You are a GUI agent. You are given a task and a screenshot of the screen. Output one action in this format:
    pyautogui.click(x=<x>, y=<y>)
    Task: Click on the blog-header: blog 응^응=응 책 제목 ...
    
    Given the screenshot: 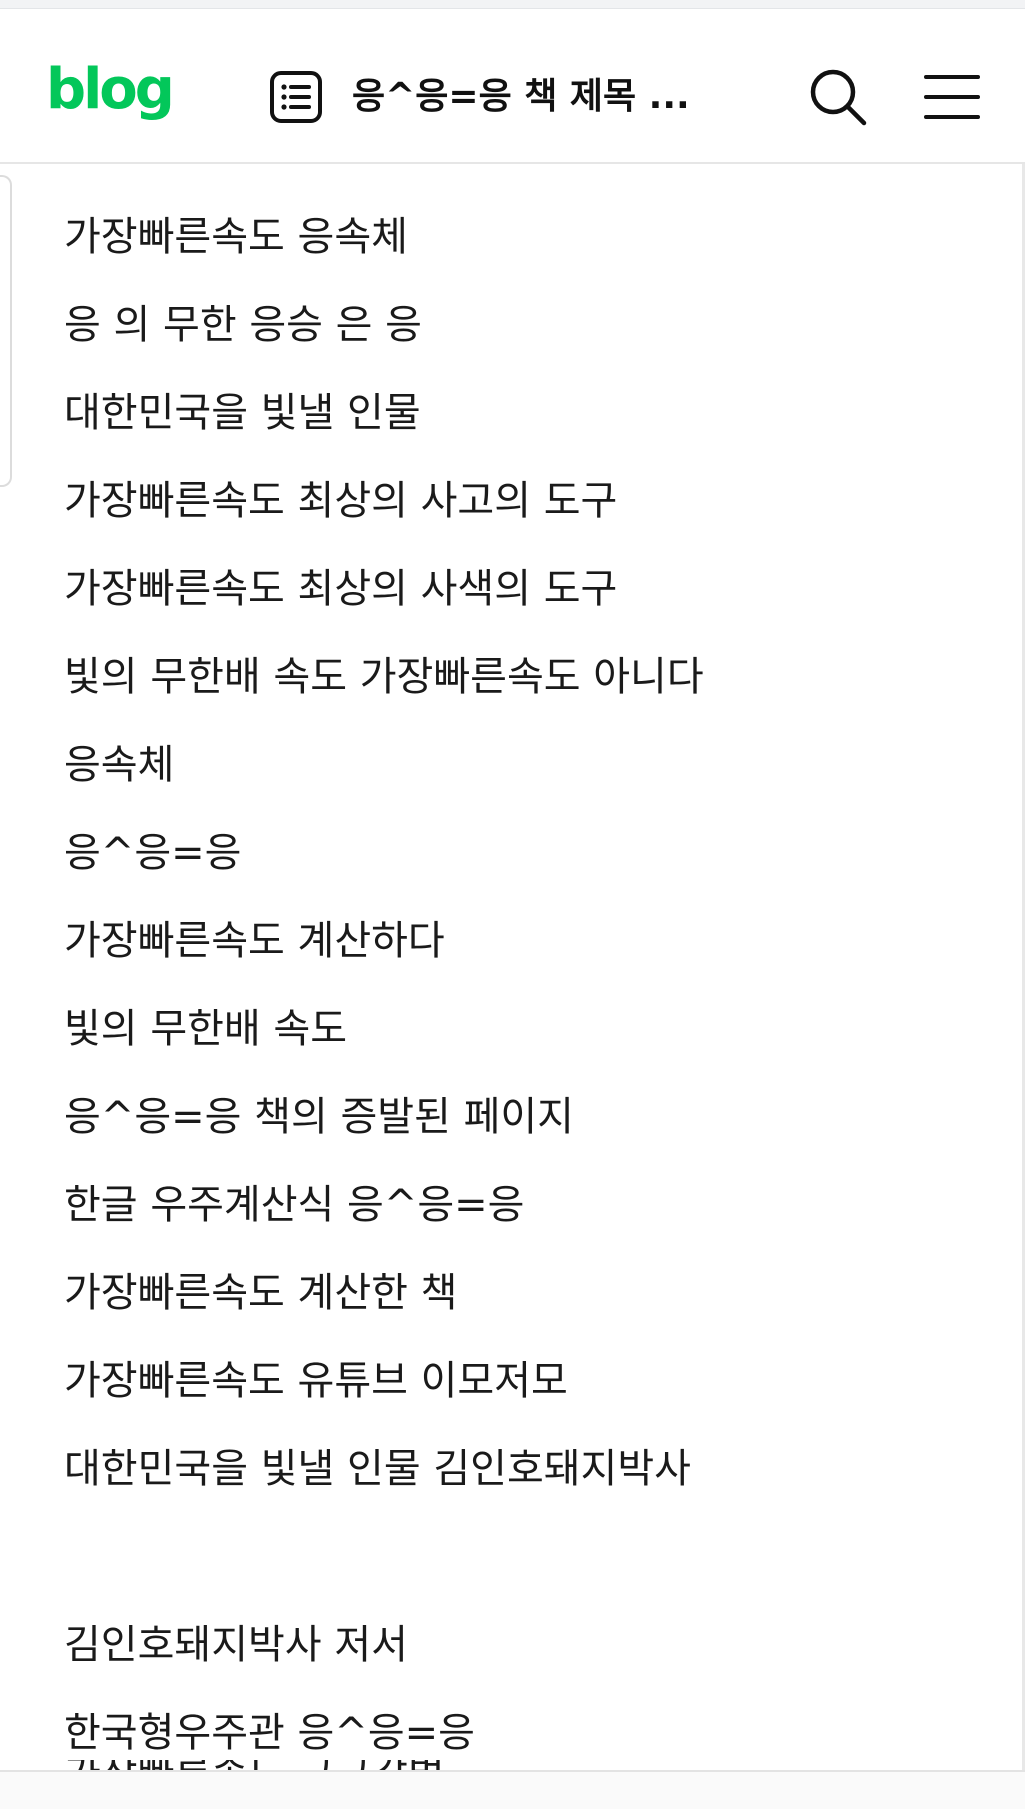 What is the action you would take?
    pyautogui.click(x=512, y=86)
    